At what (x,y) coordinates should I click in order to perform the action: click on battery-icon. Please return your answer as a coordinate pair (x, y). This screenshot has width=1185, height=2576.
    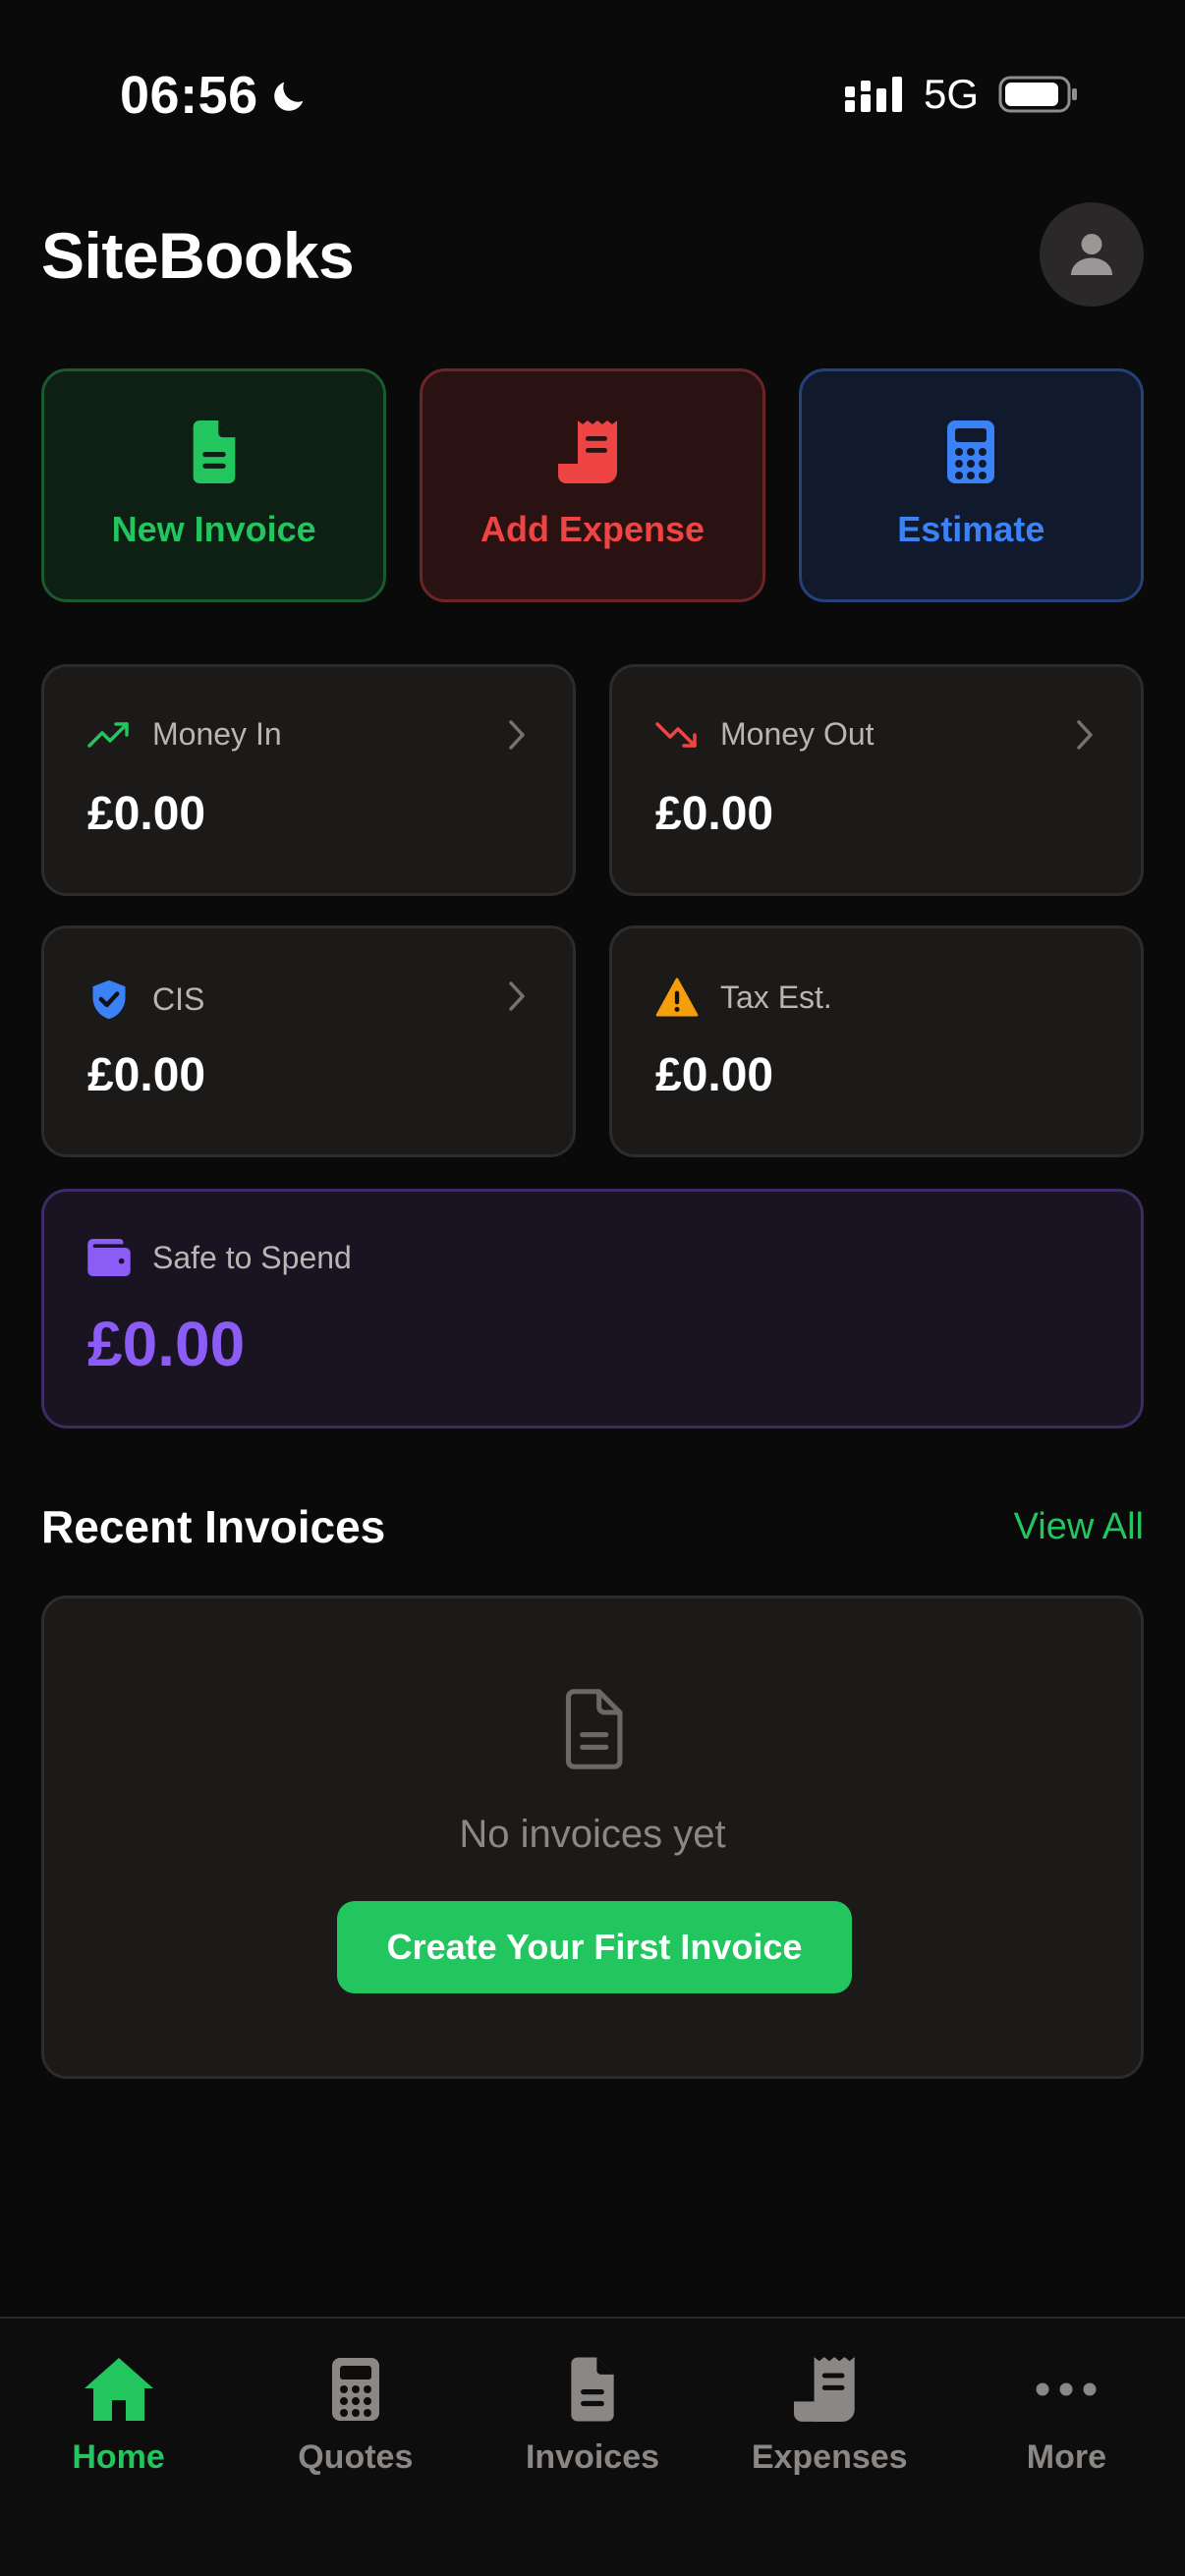
    Looking at the image, I should click on (1038, 94).